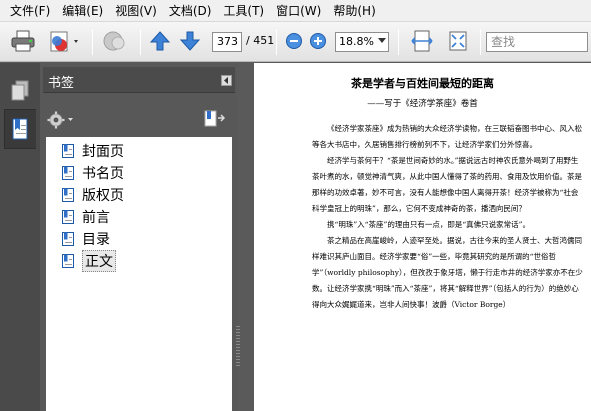 This screenshot has width=591, height=411. Describe the element at coordinates (190, 11) in the screenshot. I see `menu-document: 文档(D)` at that location.